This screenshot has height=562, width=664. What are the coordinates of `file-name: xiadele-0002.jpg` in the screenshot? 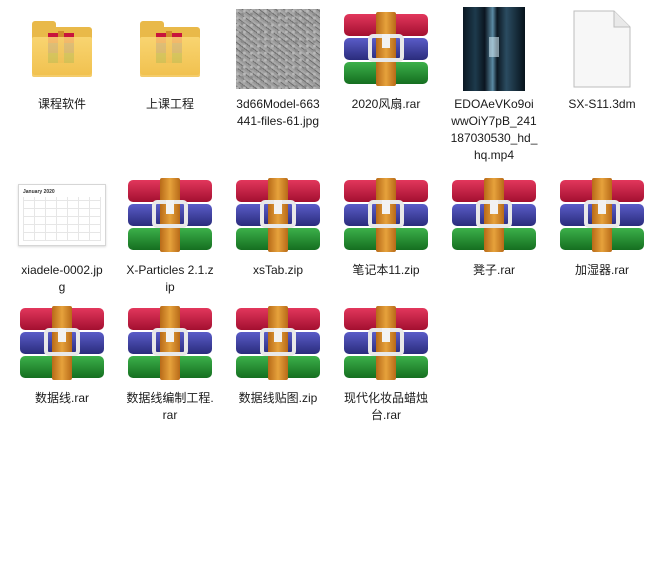 It's located at (62, 278).